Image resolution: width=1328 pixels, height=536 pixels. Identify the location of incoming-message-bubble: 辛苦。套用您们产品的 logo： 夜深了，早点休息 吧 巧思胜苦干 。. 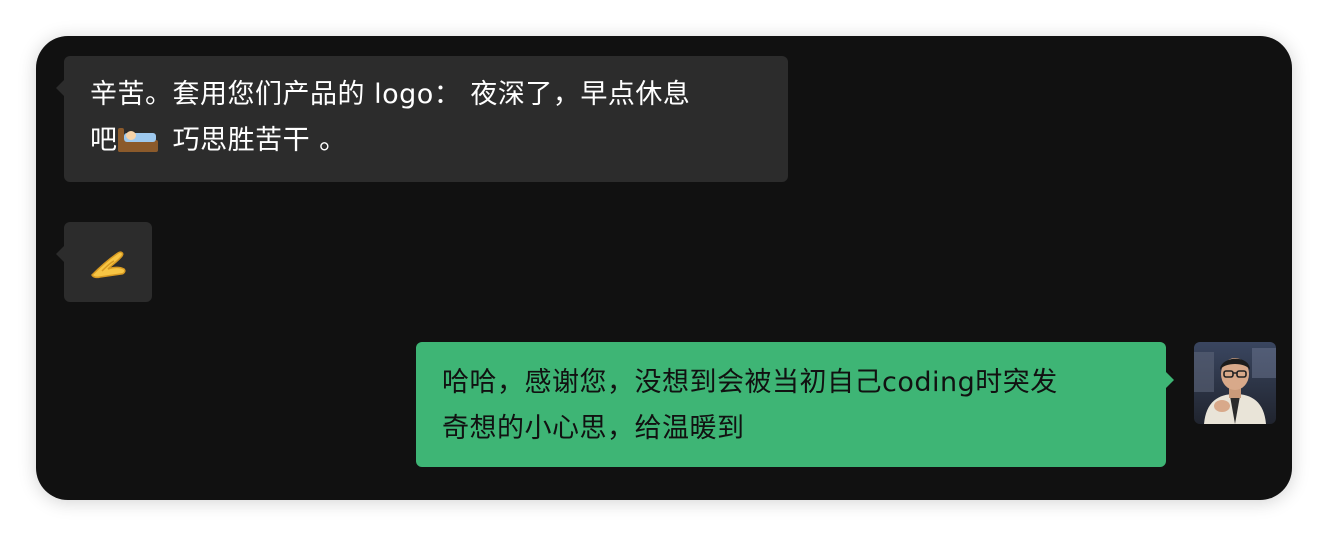
(422, 119).